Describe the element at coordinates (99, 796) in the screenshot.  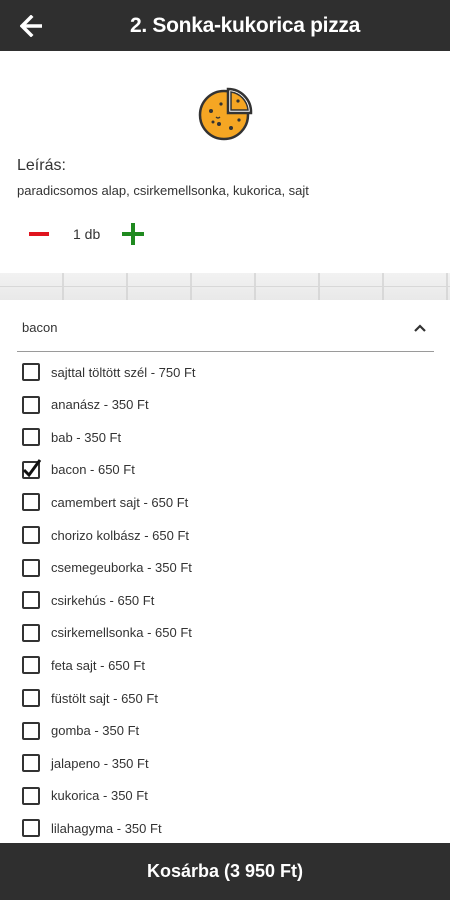
I see `extra-option-label: kukorica - 350 Ft` at that location.